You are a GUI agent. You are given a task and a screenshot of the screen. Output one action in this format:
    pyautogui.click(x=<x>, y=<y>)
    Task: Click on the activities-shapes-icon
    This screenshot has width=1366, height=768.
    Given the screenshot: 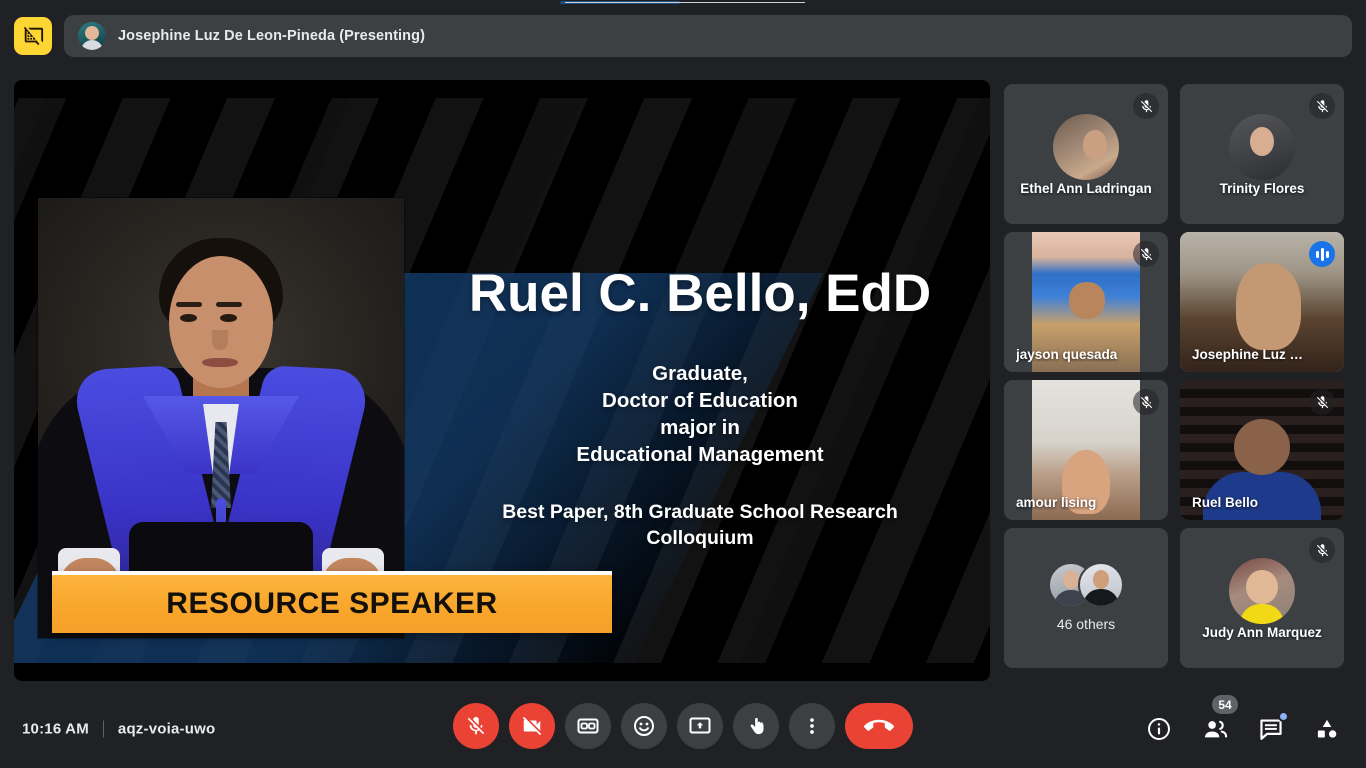 What is the action you would take?
    pyautogui.click(x=1327, y=728)
    